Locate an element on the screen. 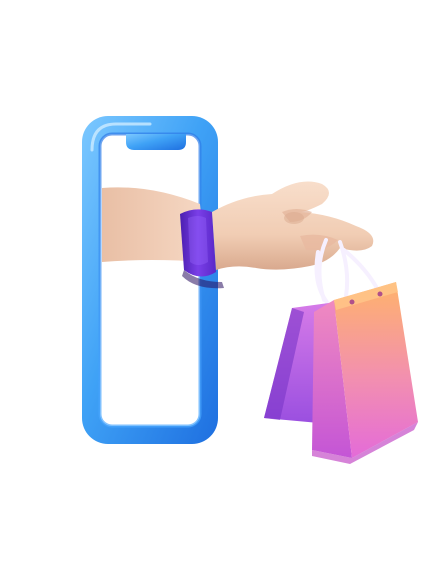 This screenshot has height=561, width=444. phone-notch is located at coordinates (156, 142).